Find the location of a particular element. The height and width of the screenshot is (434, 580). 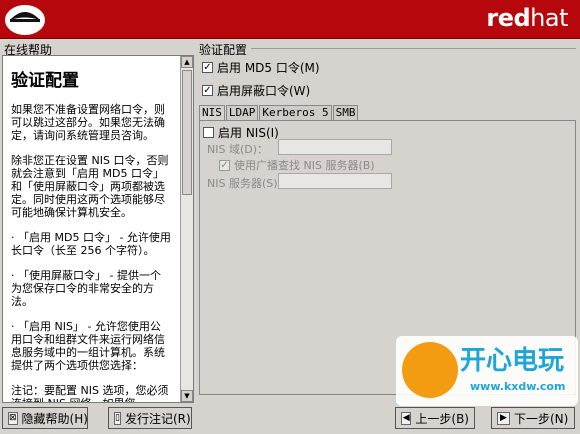

enable-nis-row: 启用 NIS(I) is located at coordinates (241, 132).